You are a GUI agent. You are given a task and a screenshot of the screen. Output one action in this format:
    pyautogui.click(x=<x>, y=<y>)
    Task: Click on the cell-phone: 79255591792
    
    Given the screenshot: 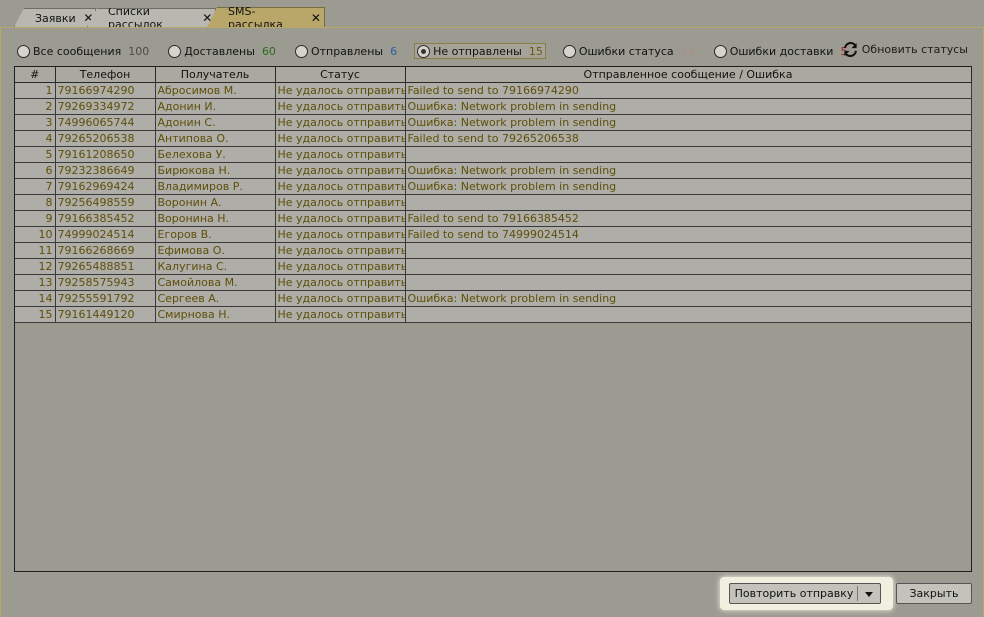 What is the action you would take?
    pyautogui.click(x=105, y=298)
    